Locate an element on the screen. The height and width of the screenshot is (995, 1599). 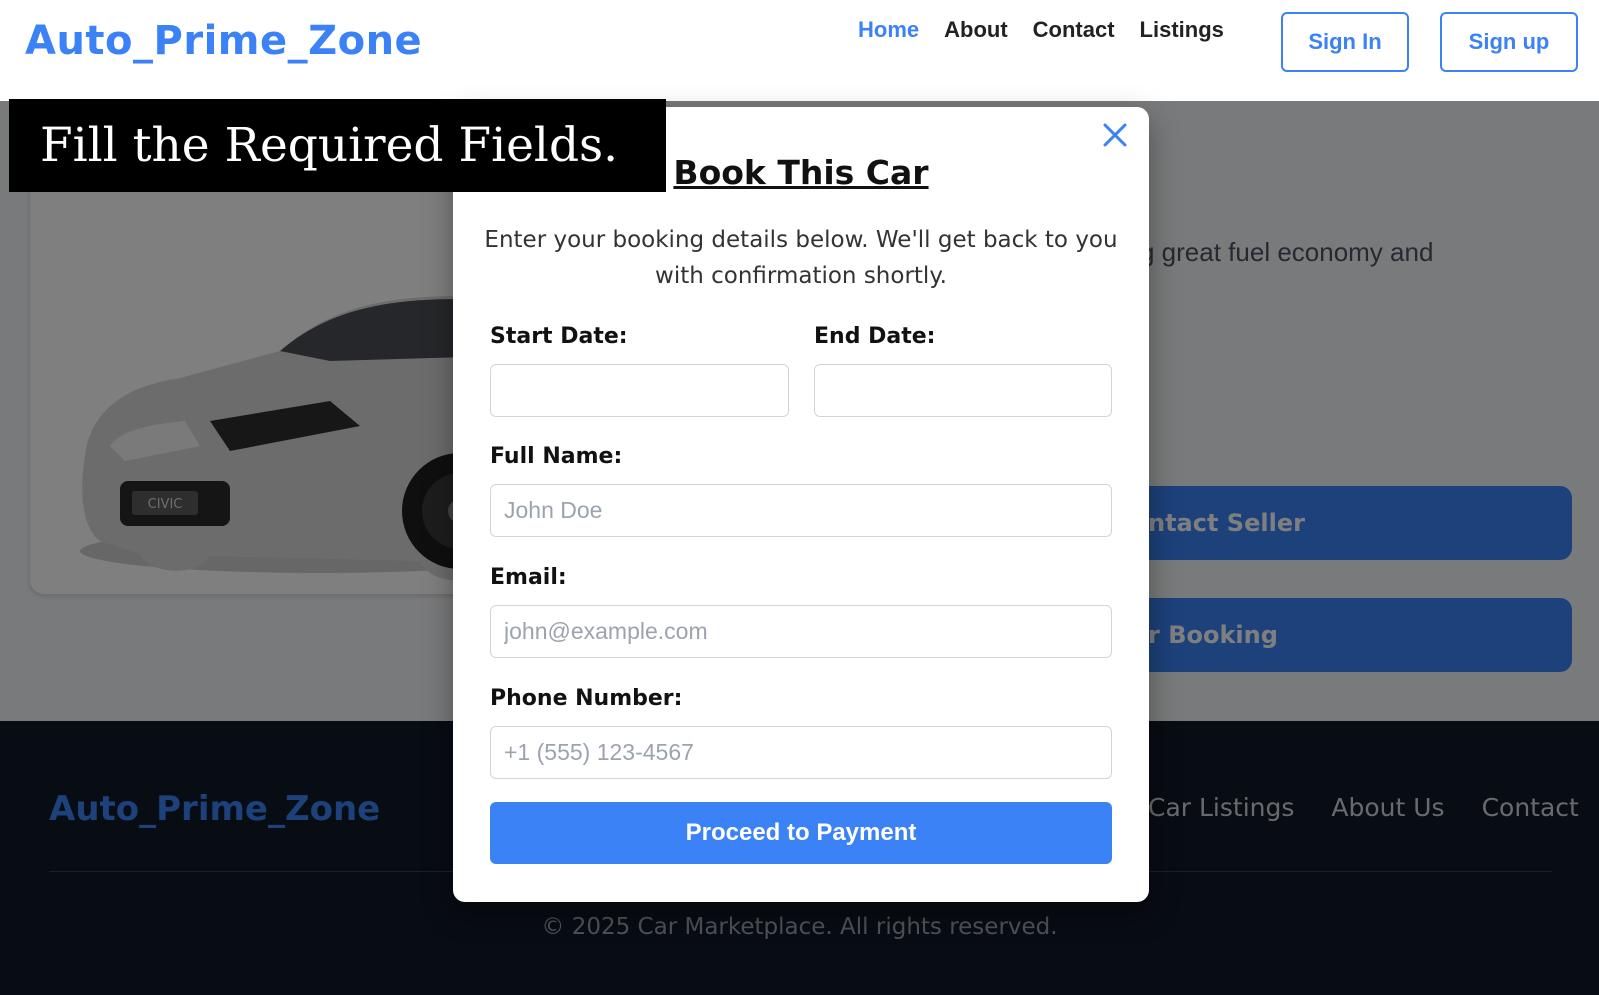
nav-contact-link: Contact is located at coordinates (1074, 30).